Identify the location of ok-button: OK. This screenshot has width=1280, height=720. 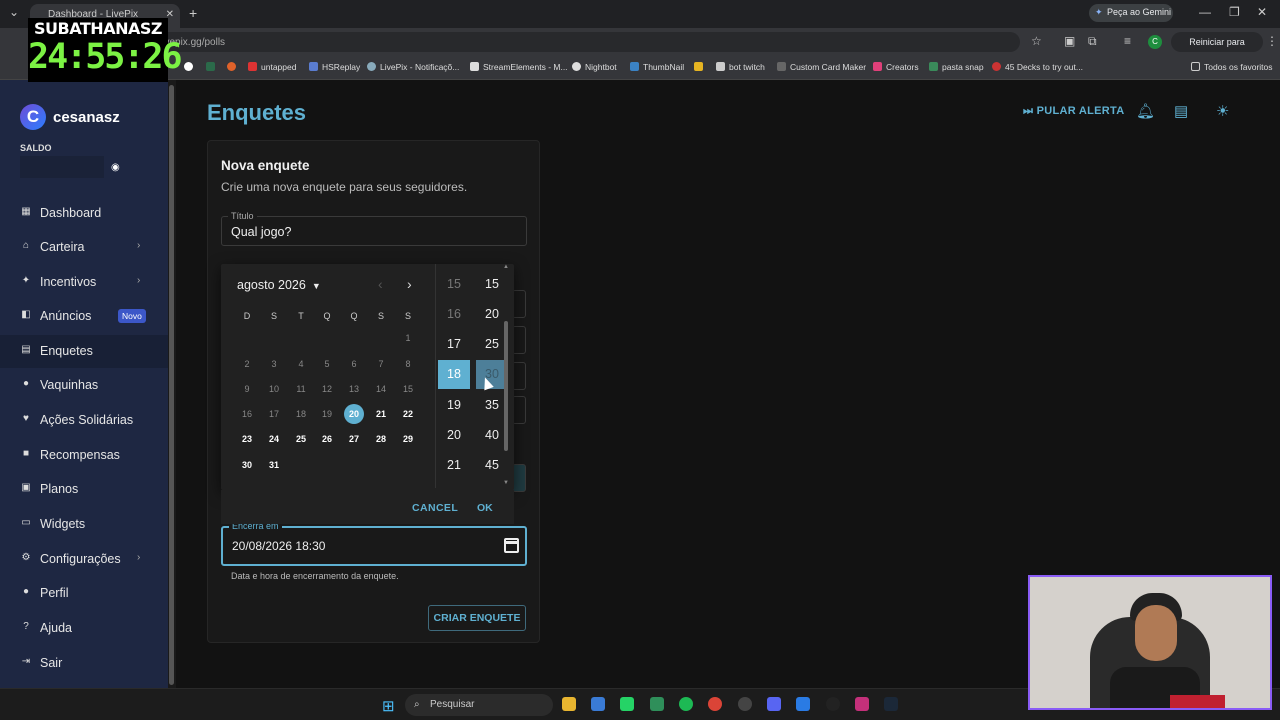
(485, 508).